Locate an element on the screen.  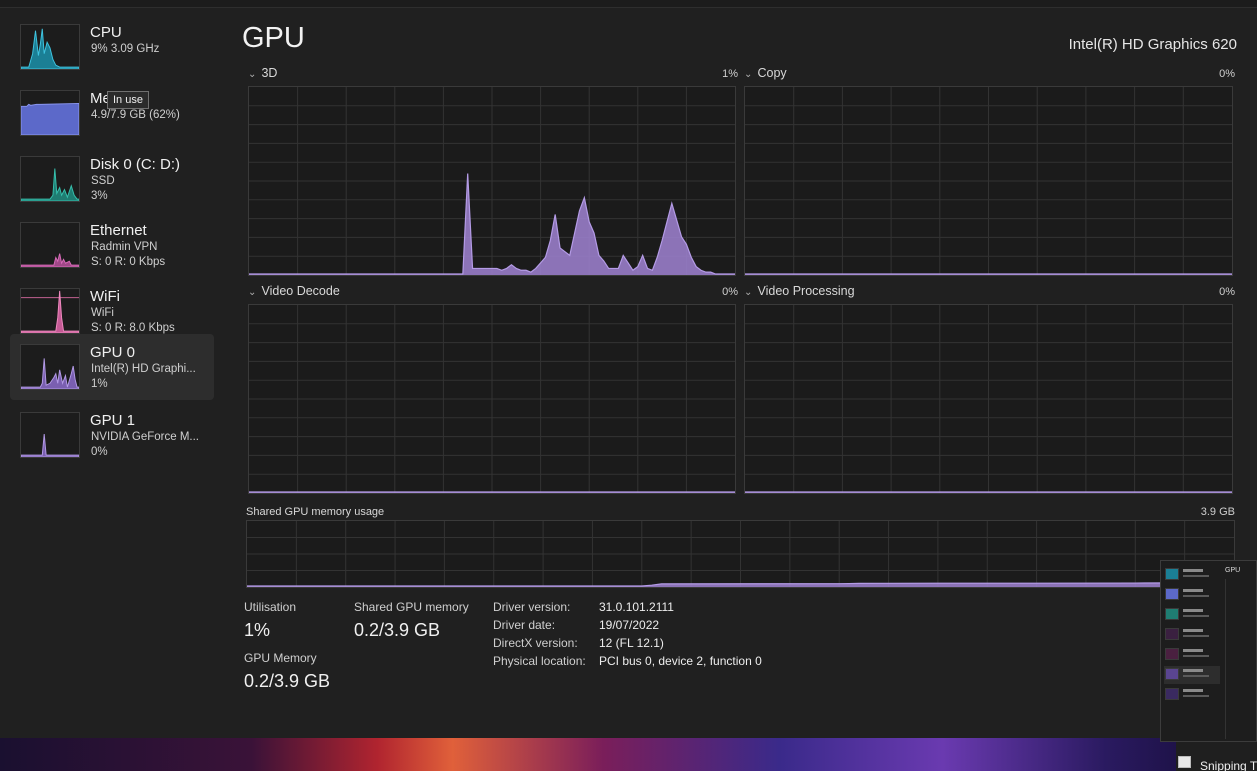
gpu-memory-value: 0.2/3.9 GB is located at coordinates (287, 681).